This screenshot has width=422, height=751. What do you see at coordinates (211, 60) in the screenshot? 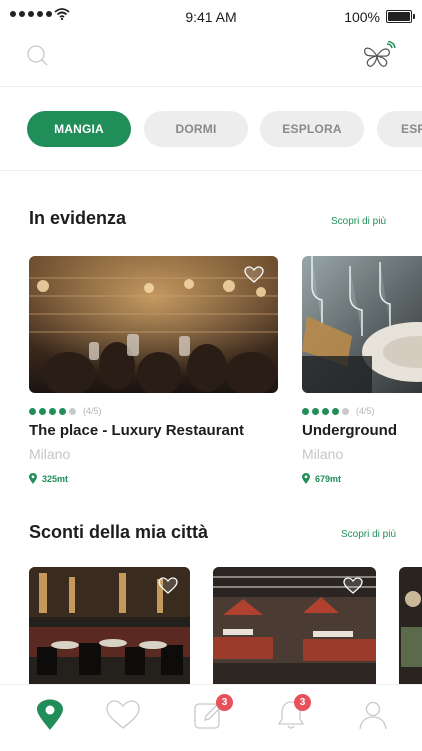
I see `top-bar` at bounding box center [211, 60].